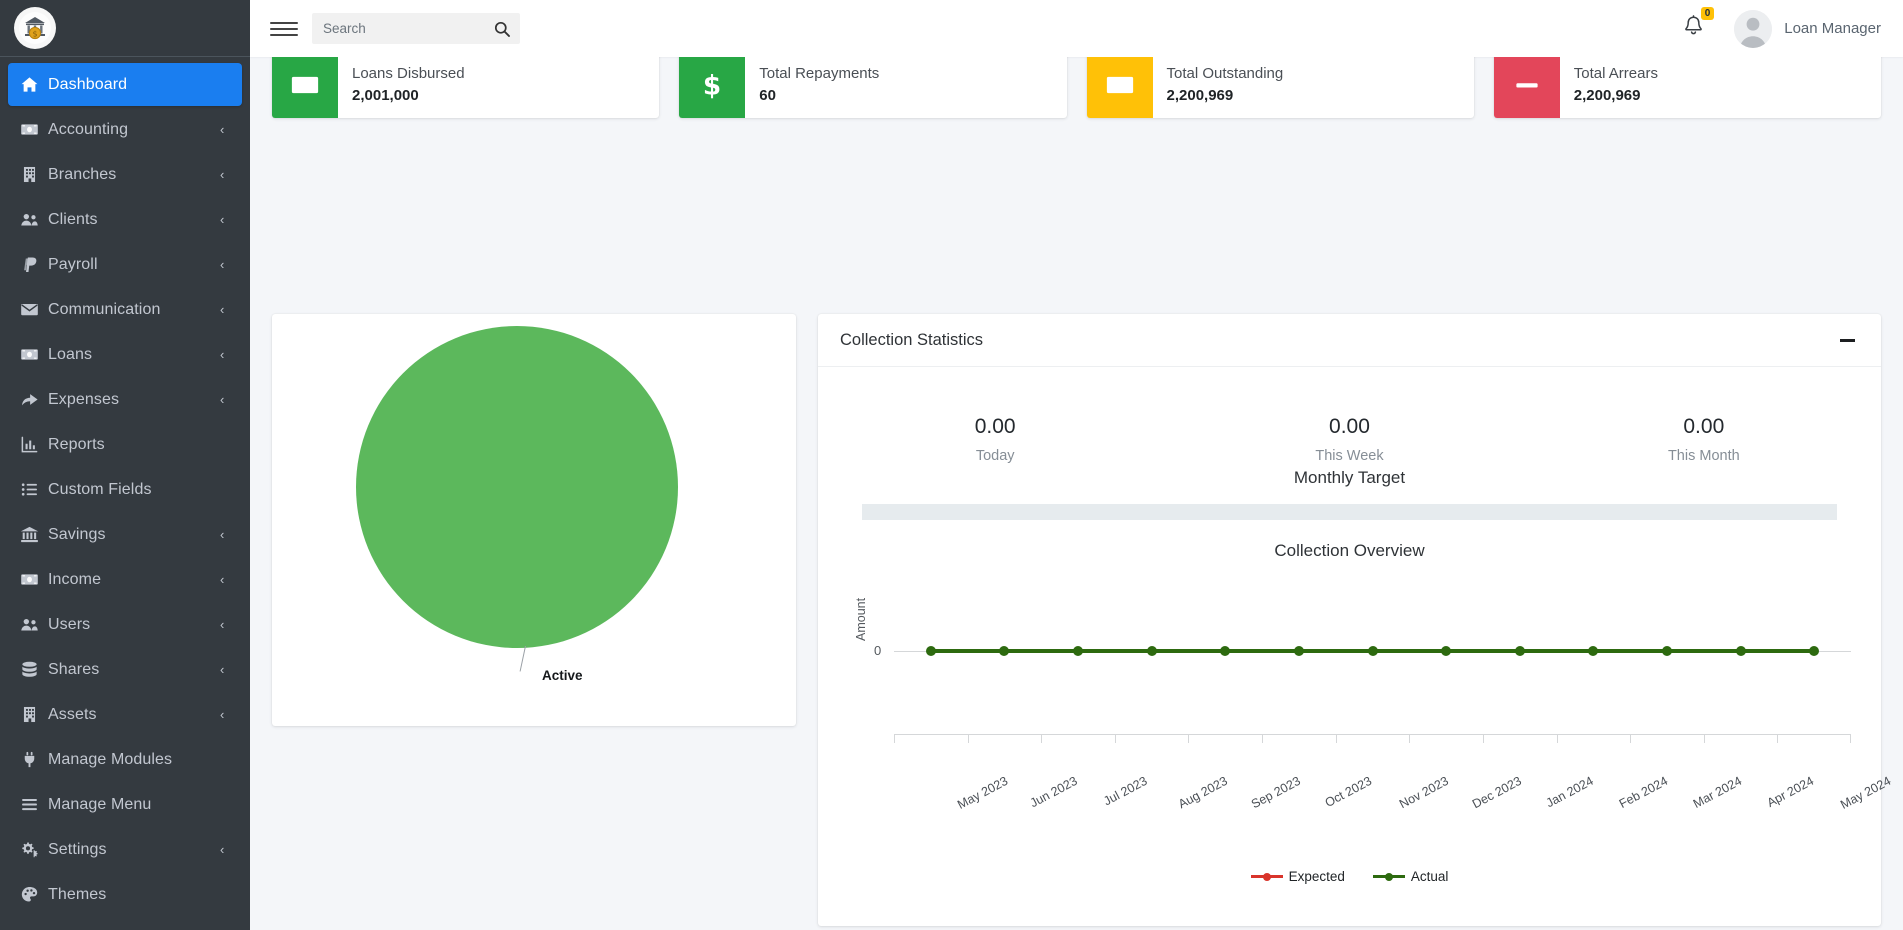  I want to click on sidebar-item-label: Assets, so click(72, 714).